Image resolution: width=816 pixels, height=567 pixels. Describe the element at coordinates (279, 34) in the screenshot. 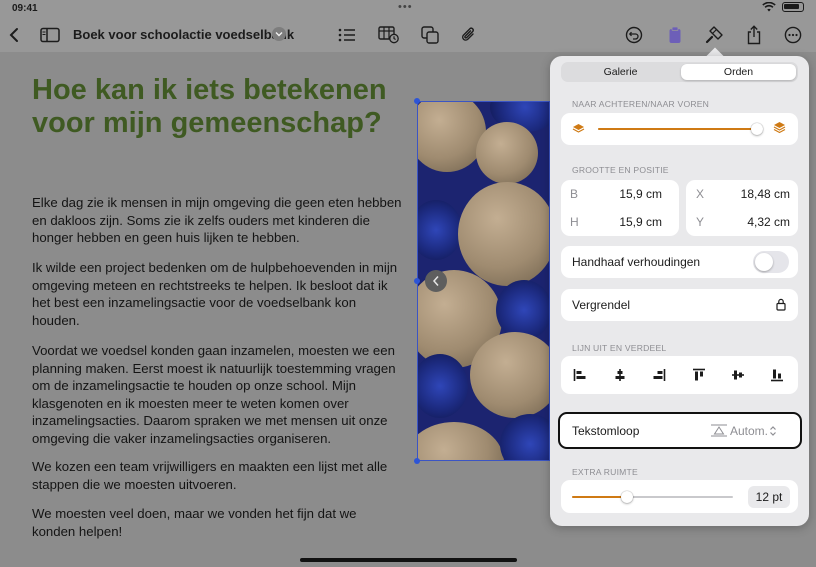

I see `title-menu-chevron-icon` at that location.